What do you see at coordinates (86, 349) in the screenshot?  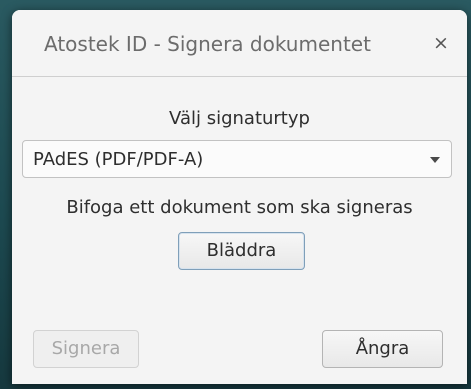 I see `sign-button: Signera` at bounding box center [86, 349].